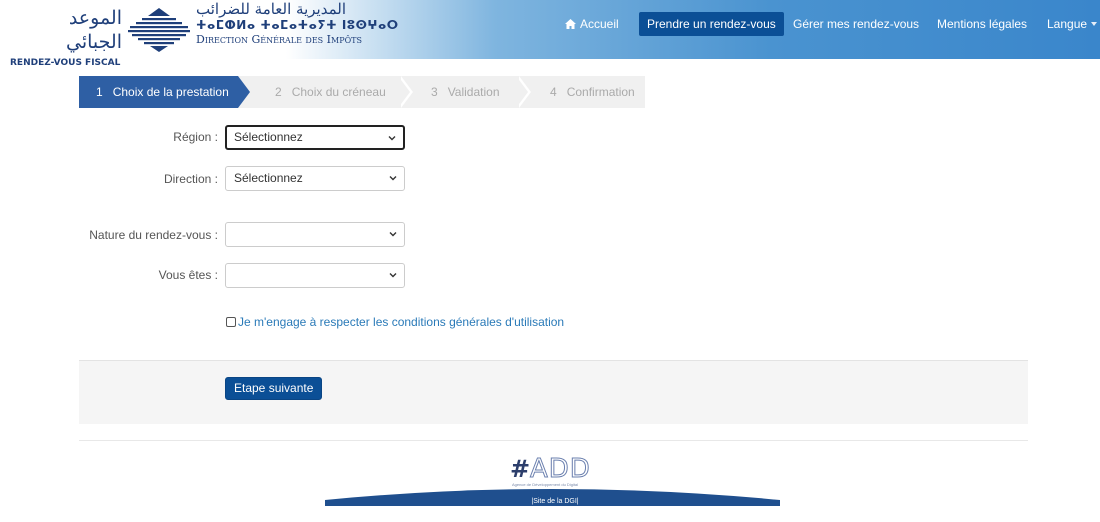 The width and height of the screenshot is (1100, 522). Describe the element at coordinates (473, 92) in the screenshot. I see `step-label: Validation` at that location.